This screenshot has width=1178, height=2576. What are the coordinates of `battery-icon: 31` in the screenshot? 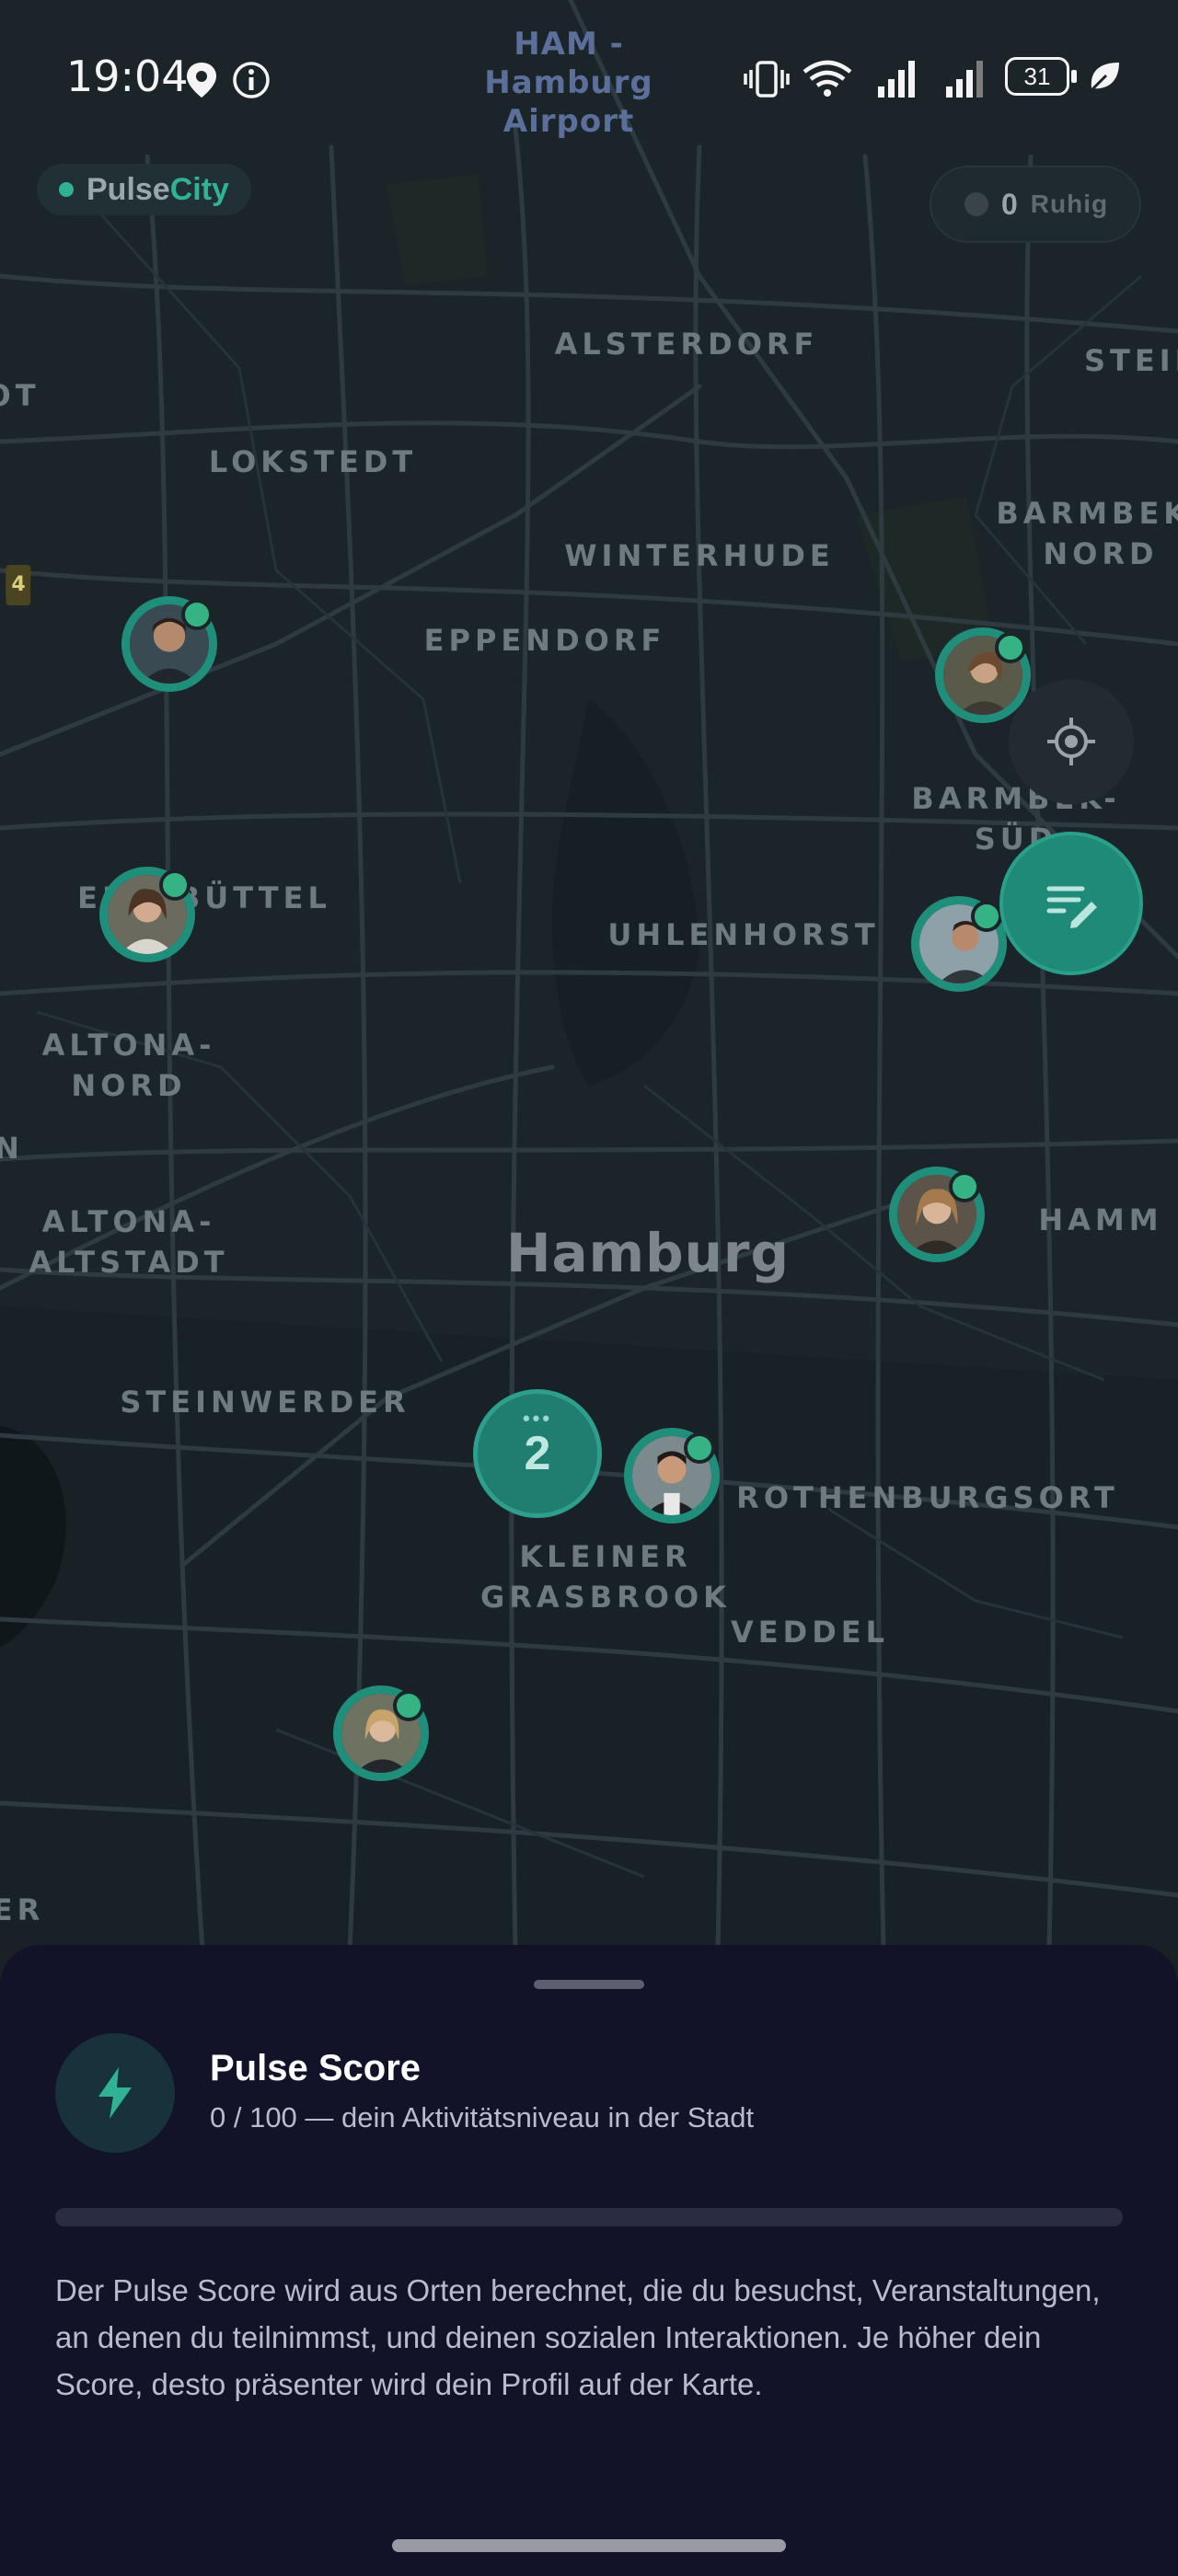 It's located at (1037, 76).